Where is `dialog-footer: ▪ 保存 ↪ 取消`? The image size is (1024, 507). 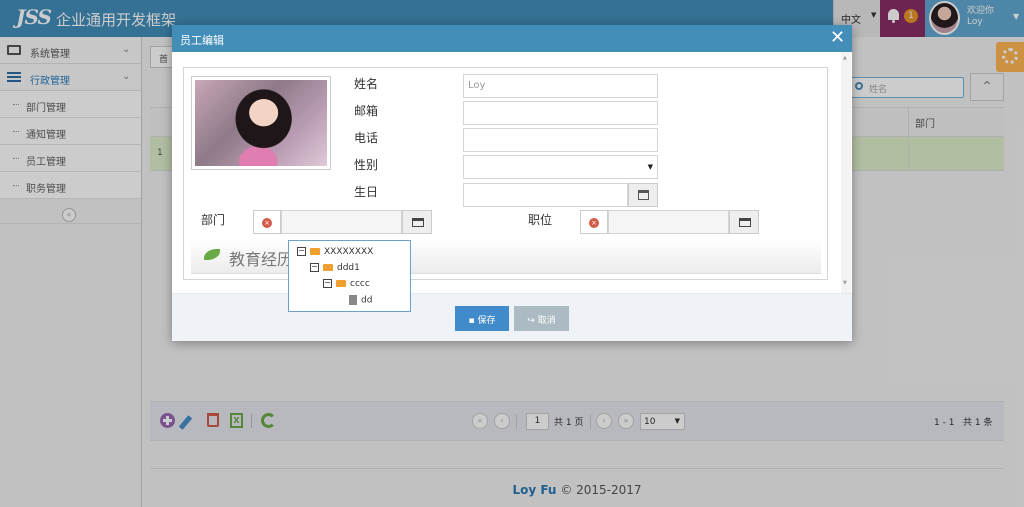
dialog-footer: ▪ 保存 ↪ 取消 is located at coordinates (512, 317).